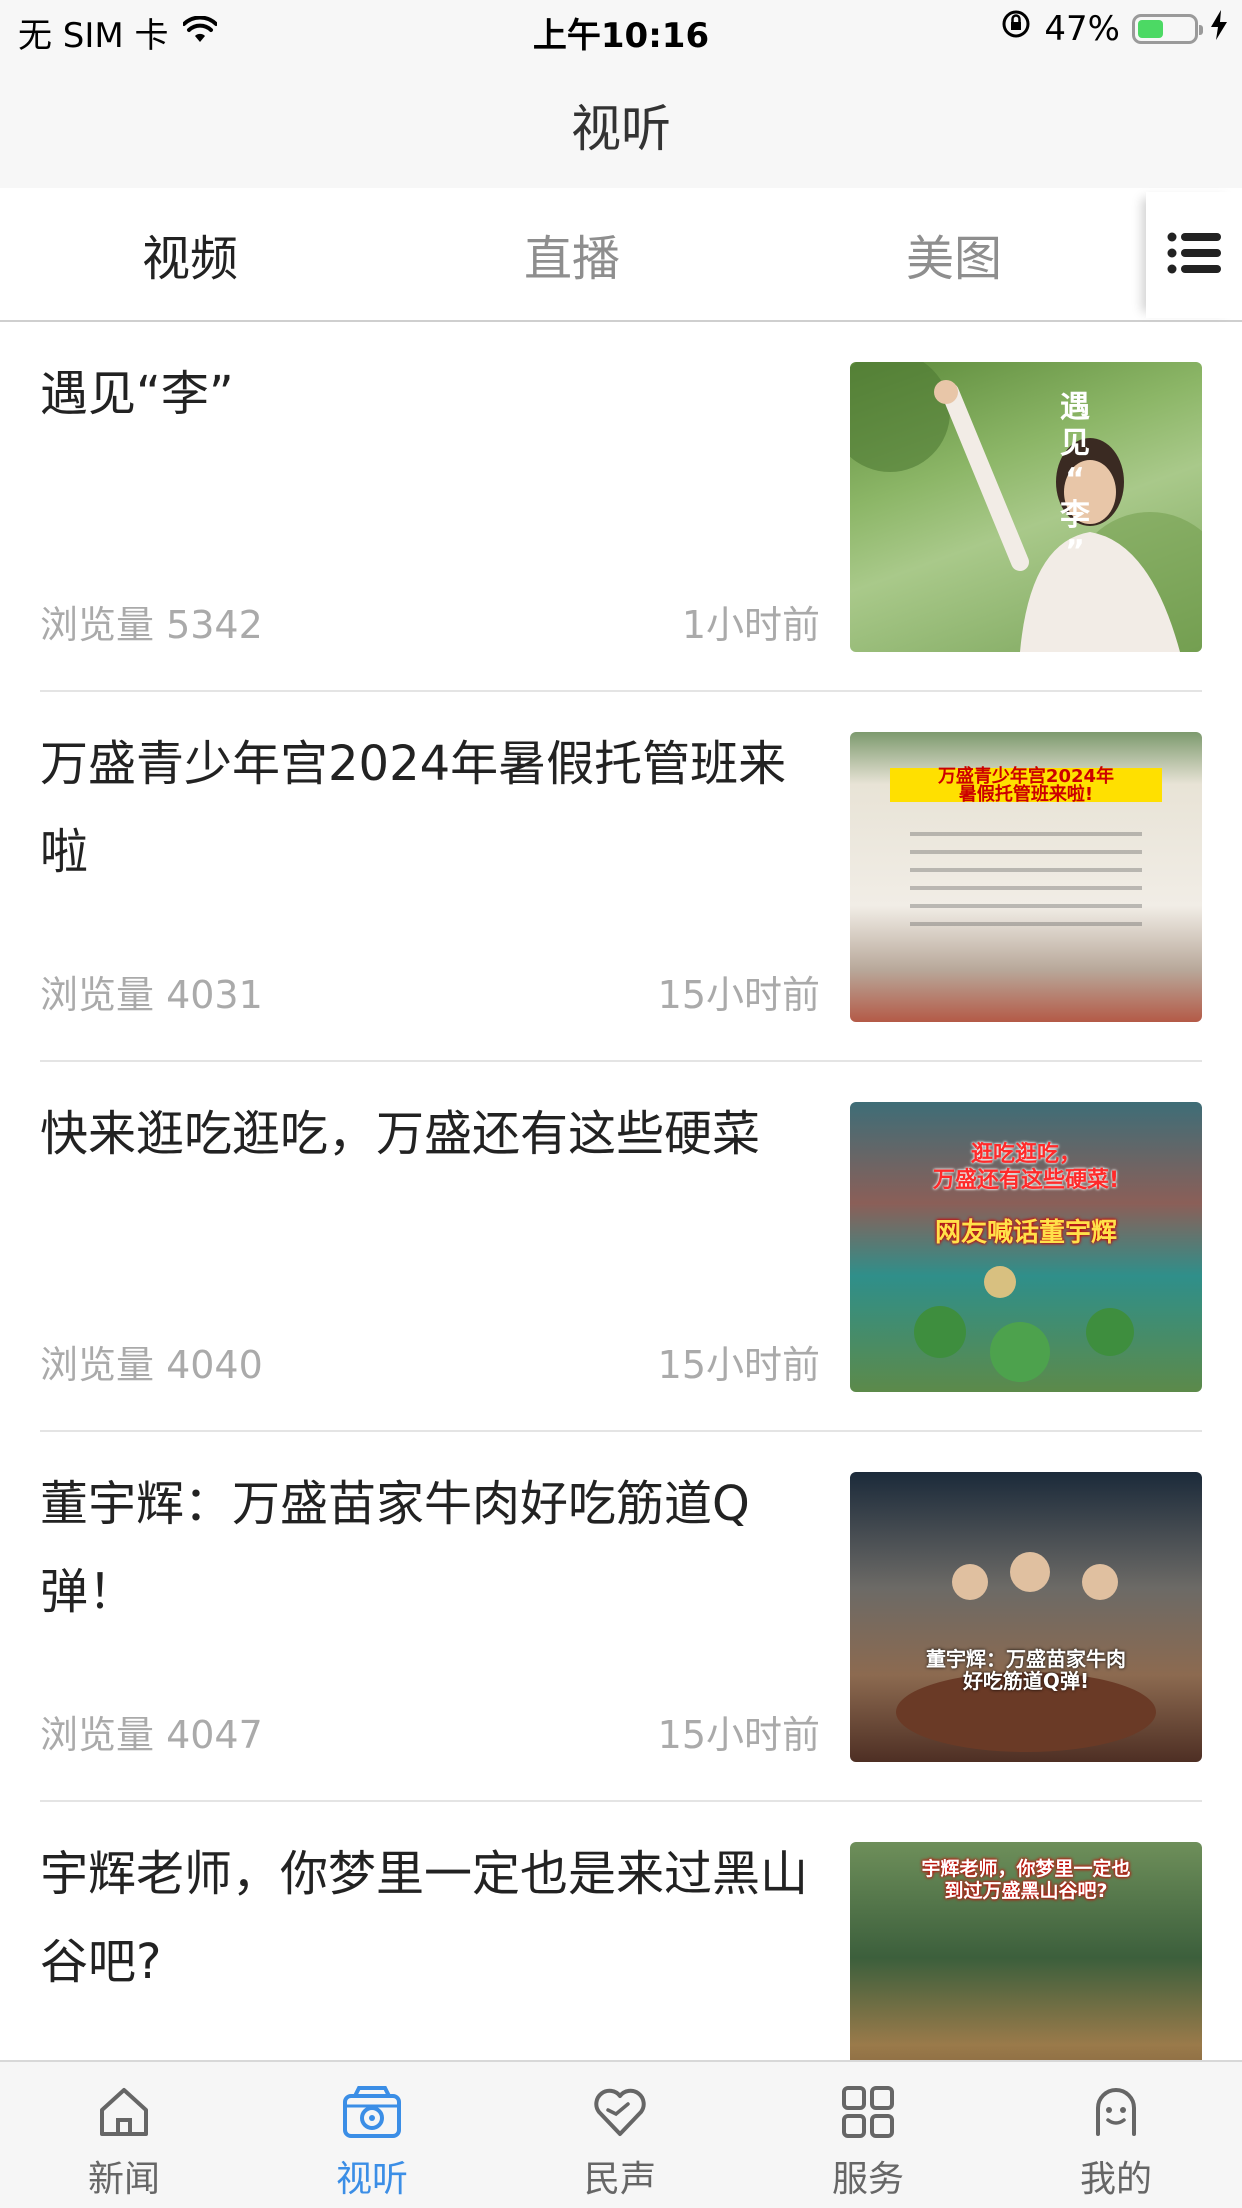  I want to click on home-icon, so click(124, 2112).